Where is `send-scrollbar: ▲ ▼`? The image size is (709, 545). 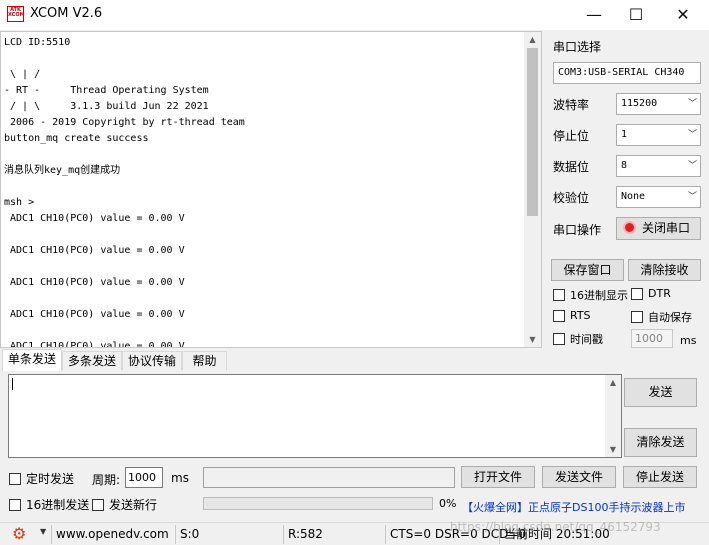 send-scrollbar: ▲ ▼ is located at coordinates (613, 416).